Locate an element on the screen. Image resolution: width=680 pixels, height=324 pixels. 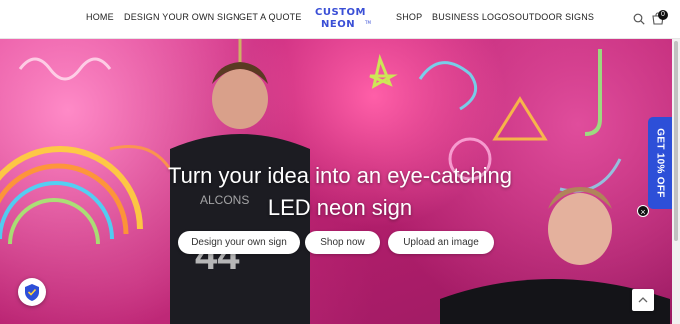
close-icon: × is located at coordinates (643, 211).